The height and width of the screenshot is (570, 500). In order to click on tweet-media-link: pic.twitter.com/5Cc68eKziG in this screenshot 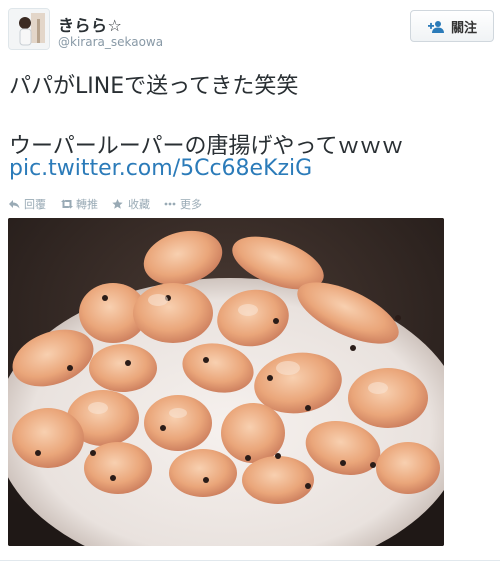, I will do `click(160, 168)`.